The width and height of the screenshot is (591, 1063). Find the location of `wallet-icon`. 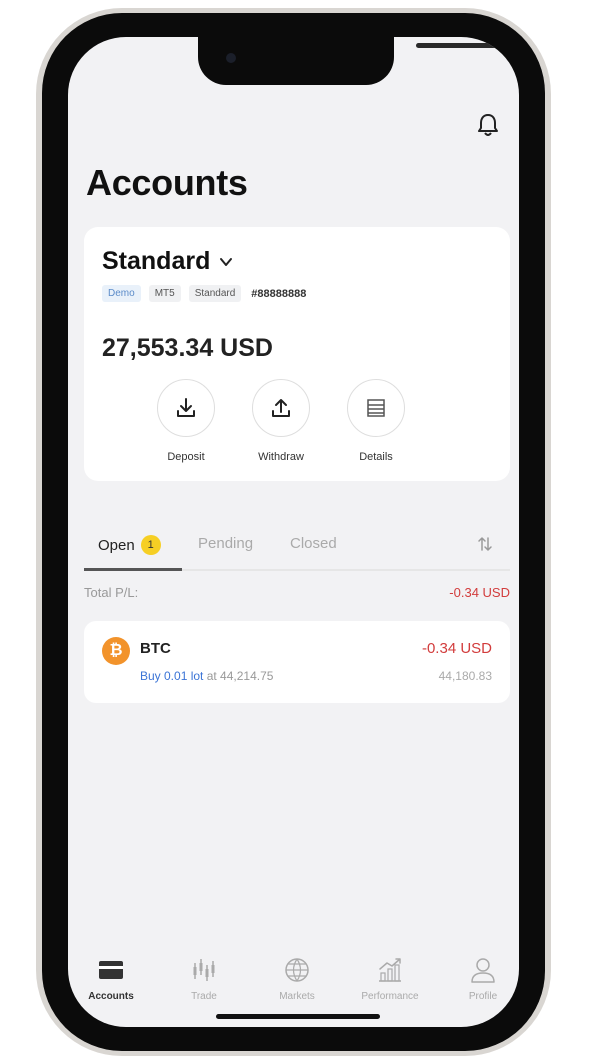

wallet-icon is located at coordinates (111, 970).